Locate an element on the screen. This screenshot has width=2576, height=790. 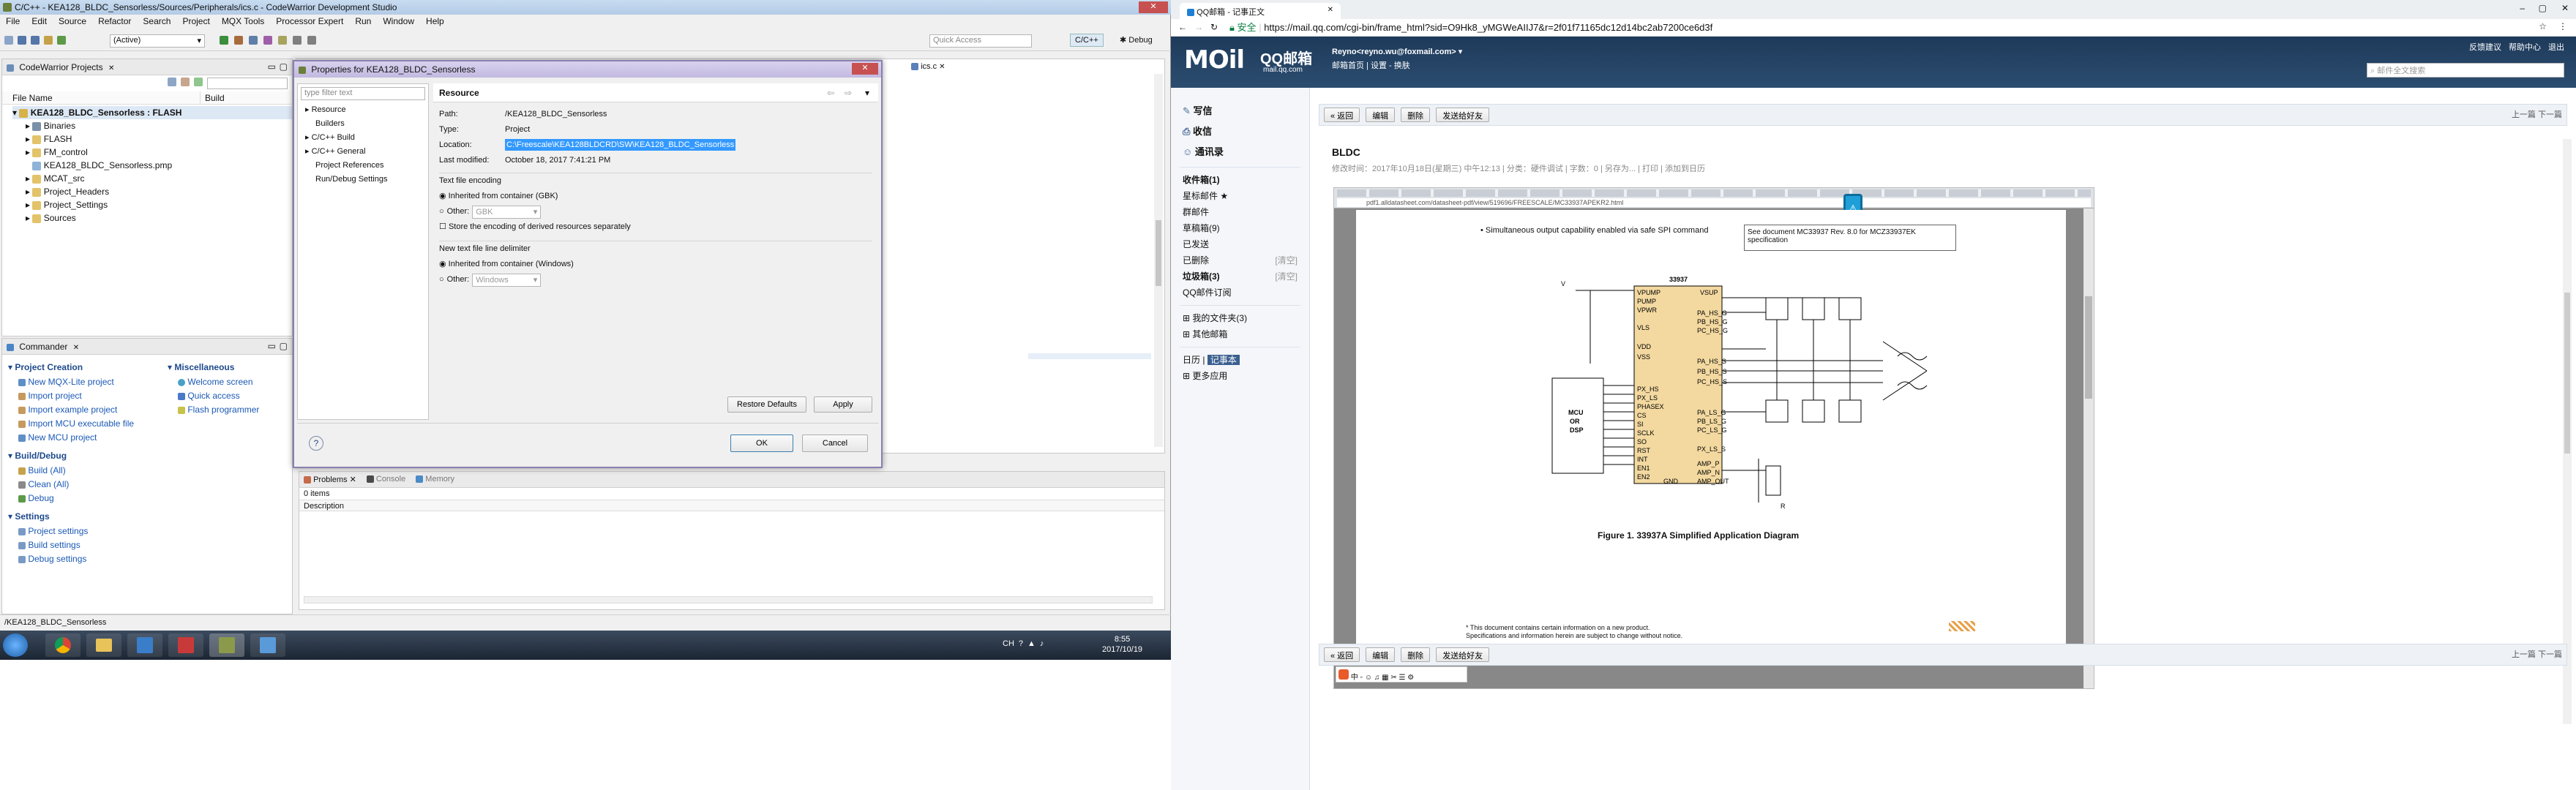
new-icon is located at coordinates (8, 40).